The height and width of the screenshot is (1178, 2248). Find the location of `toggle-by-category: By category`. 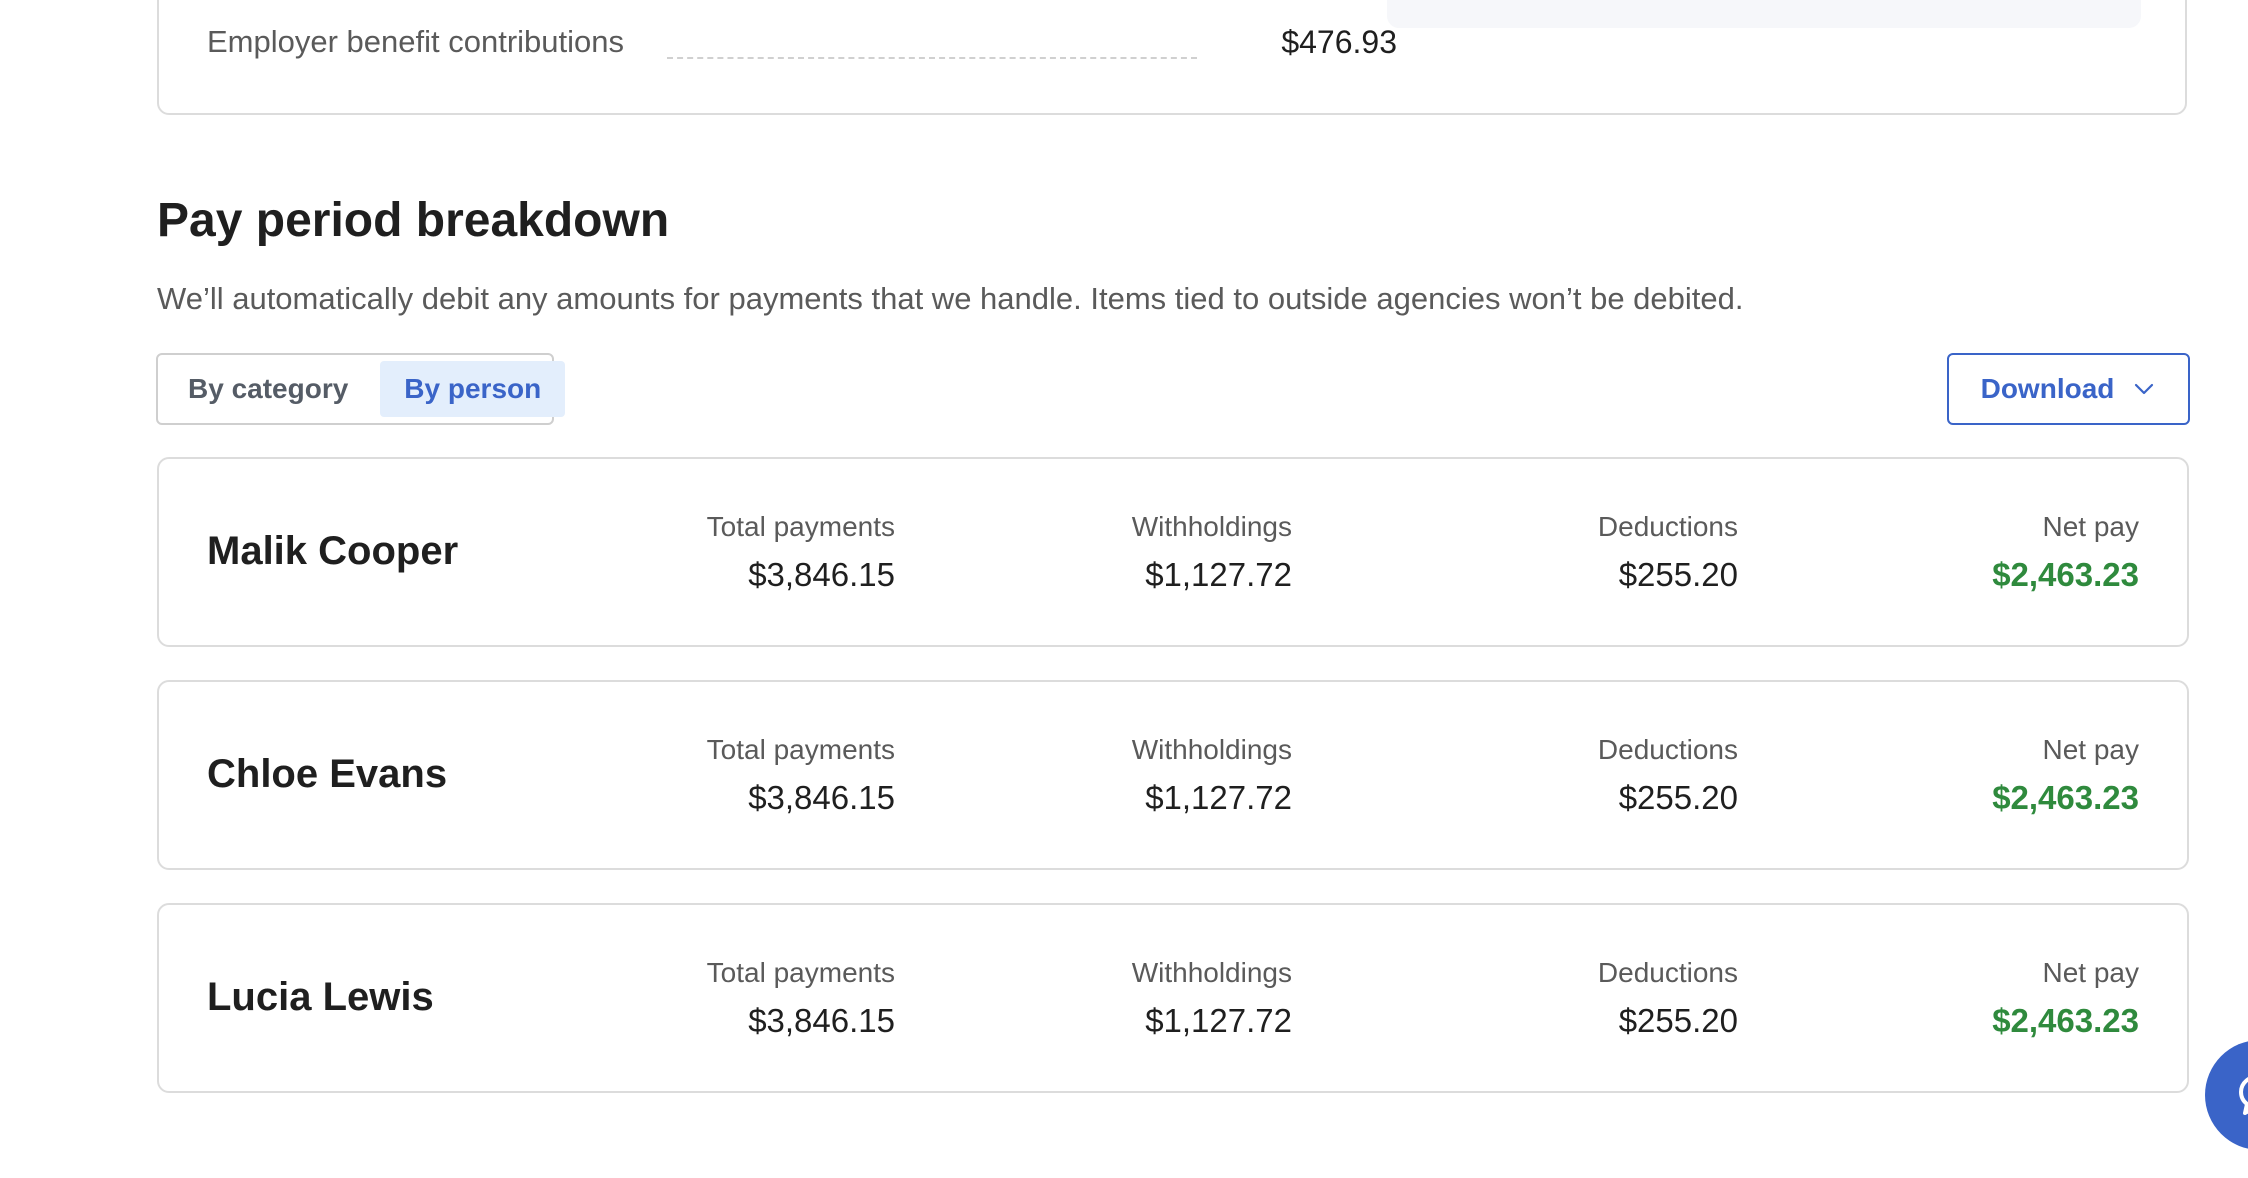

toggle-by-category: By category is located at coordinates (268, 389).